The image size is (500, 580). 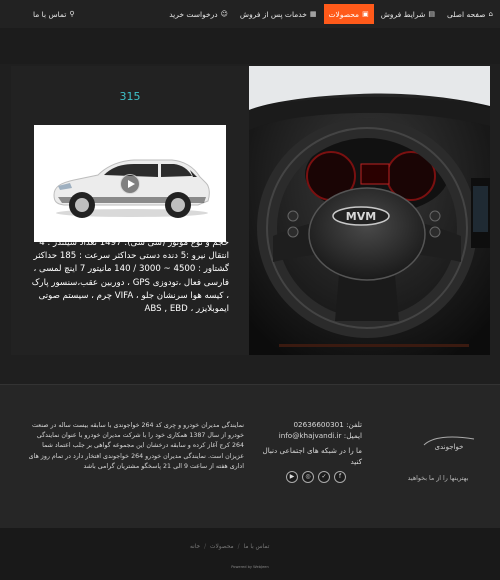 I want to click on steering-badge: MVM, so click(x=361, y=216).